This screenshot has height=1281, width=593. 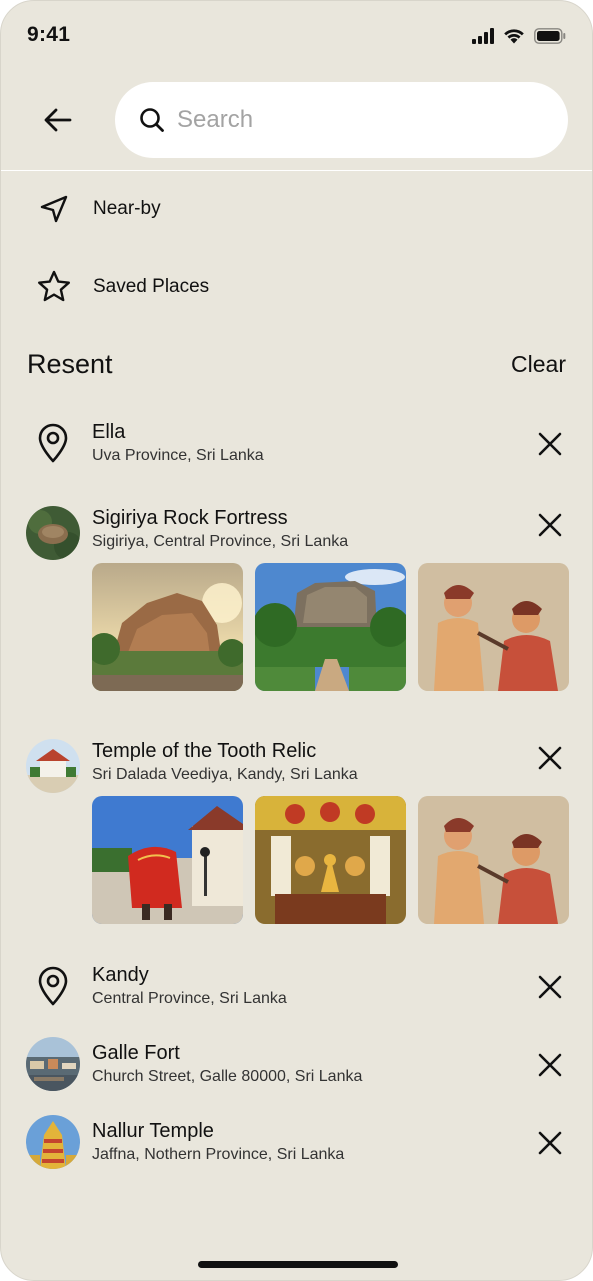 I want to click on saved-places-label: Saved Places, so click(x=151, y=286).